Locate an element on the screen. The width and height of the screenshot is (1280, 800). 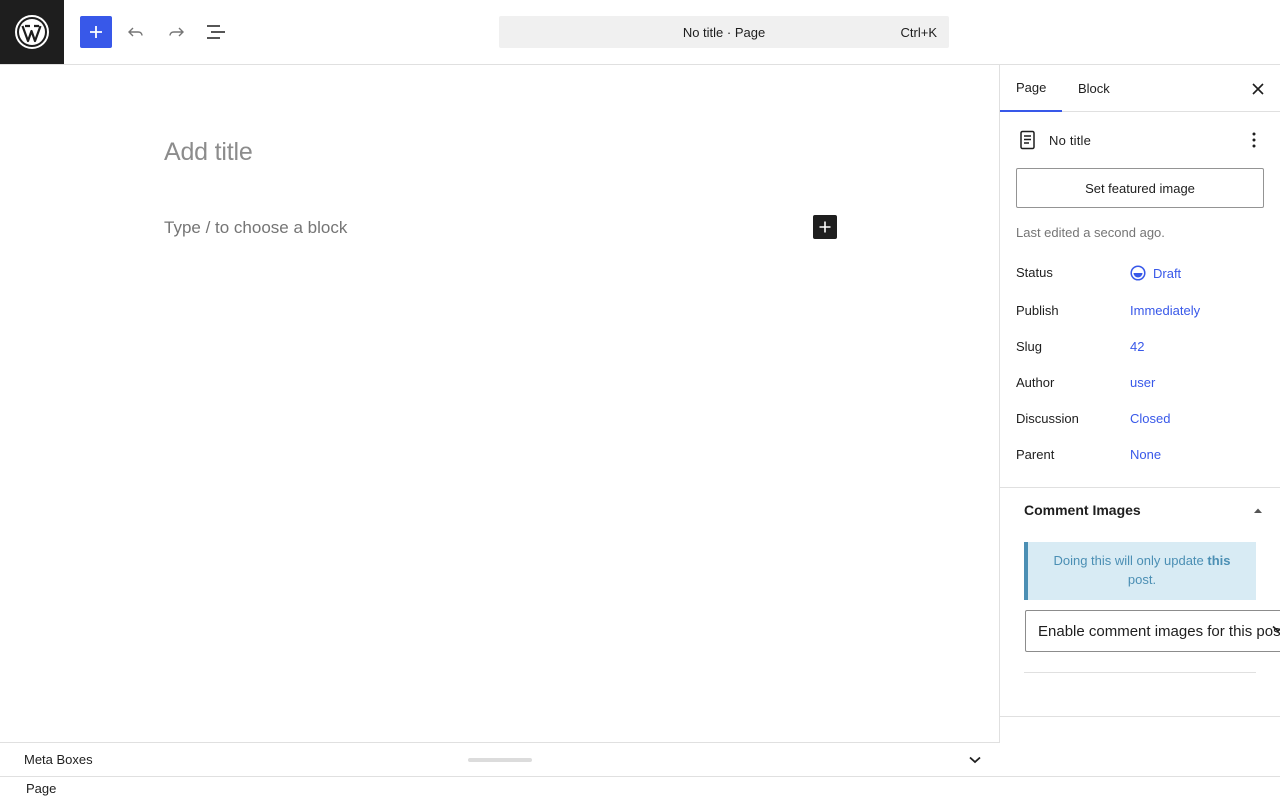
author-label: Author is located at coordinates (1035, 382).